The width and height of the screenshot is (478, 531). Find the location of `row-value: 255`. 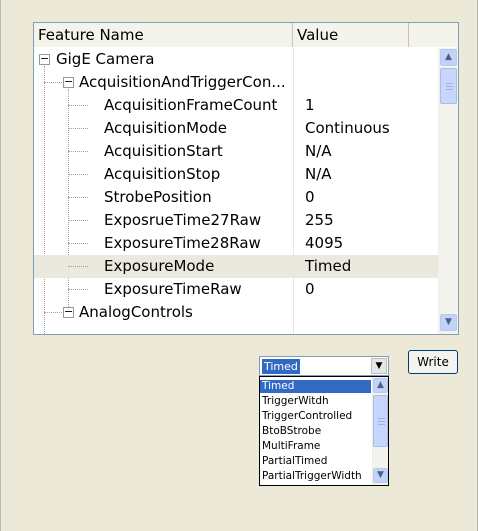

row-value: 255 is located at coordinates (319, 220).